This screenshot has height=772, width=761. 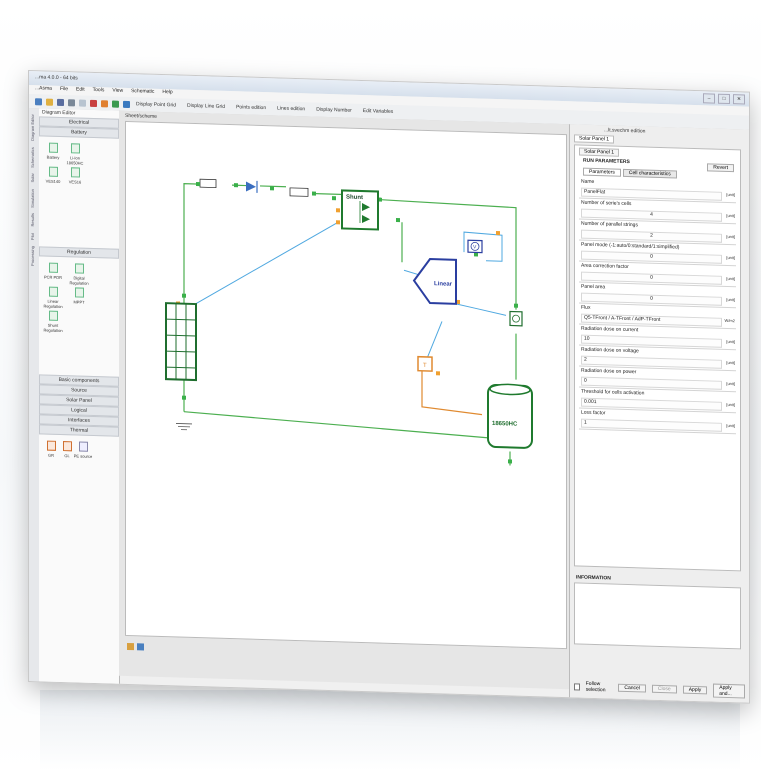 I want to click on edit-variables-button: Edit Variables, so click(x=378, y=111).